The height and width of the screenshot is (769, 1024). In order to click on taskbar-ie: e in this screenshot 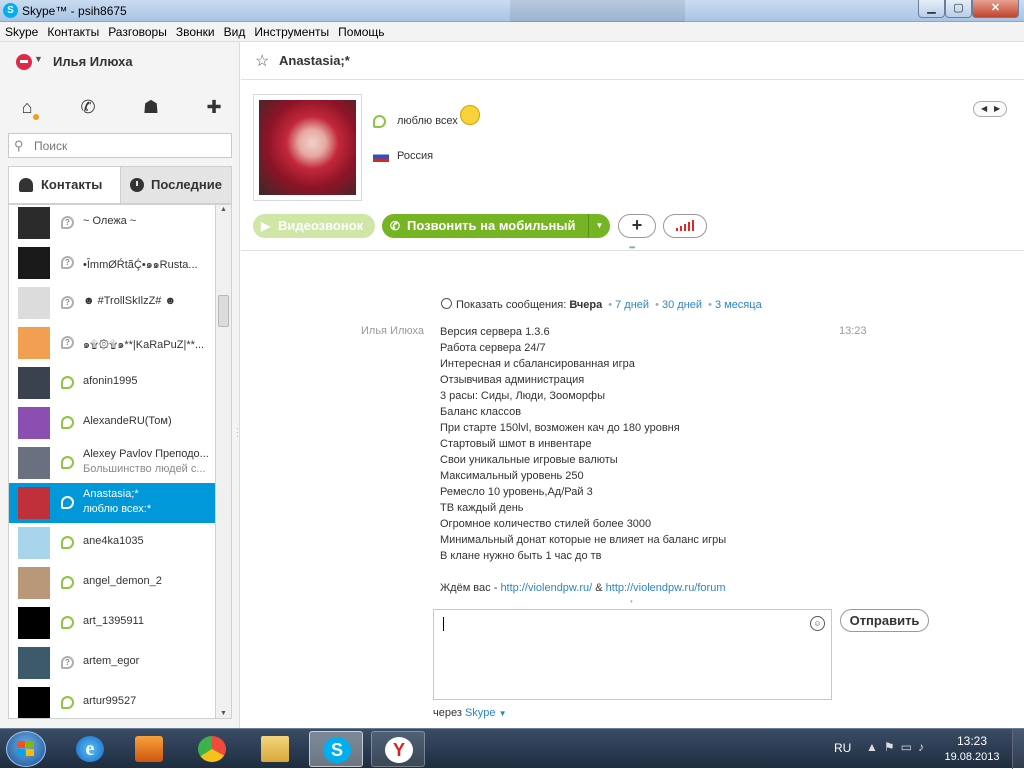, I will do `click(90, 749)`.